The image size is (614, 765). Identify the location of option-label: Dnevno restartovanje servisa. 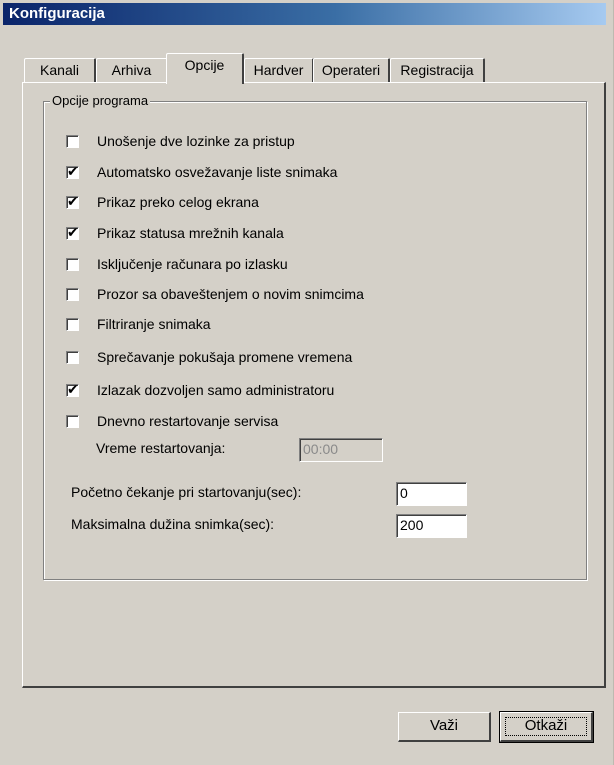
(188, 421).